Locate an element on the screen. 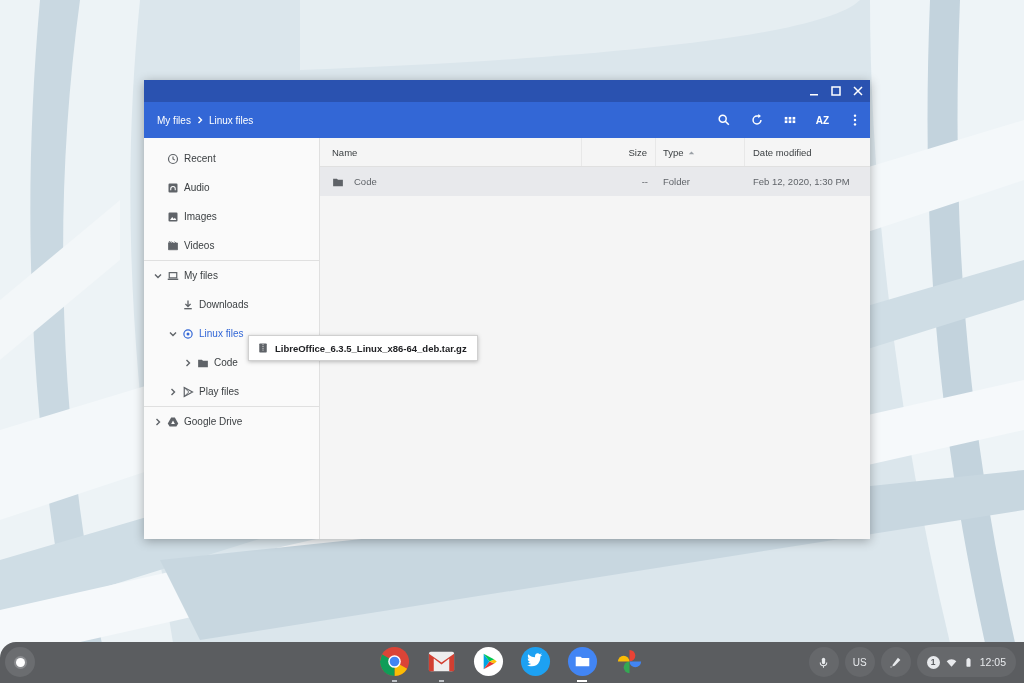  maximize-icon is located at coordinates (836, 91).